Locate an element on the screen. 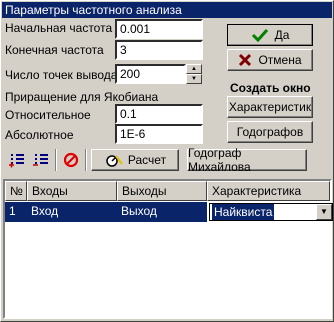 Image resolution: width=334 pixels, height=322 pixels. checkmark-icon is located at coordinates (259, 35).